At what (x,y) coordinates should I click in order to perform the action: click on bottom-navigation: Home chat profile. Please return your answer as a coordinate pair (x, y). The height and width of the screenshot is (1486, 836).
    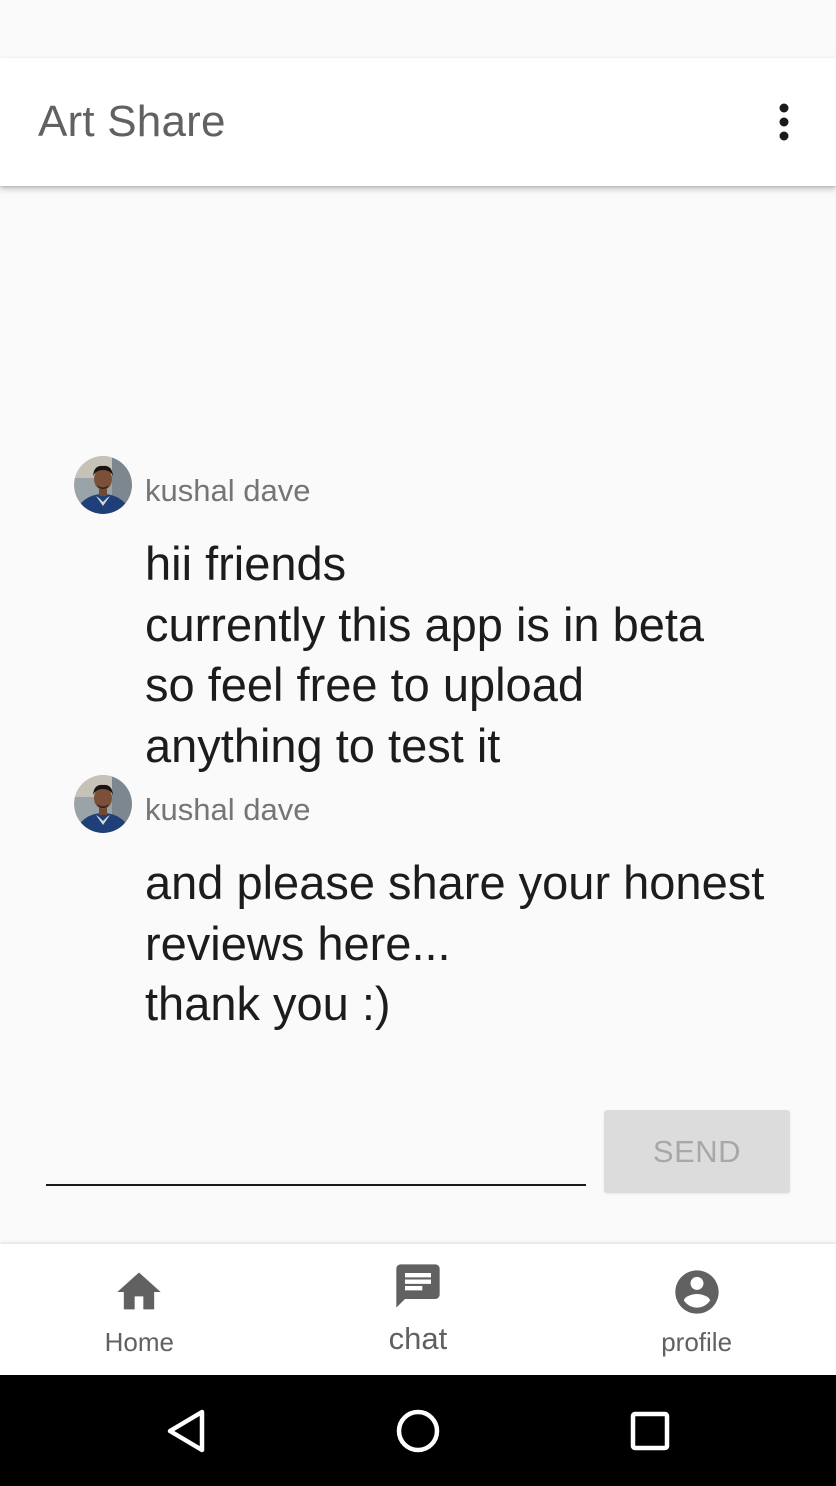
    Looking at the image, I should click on (418, 1309).